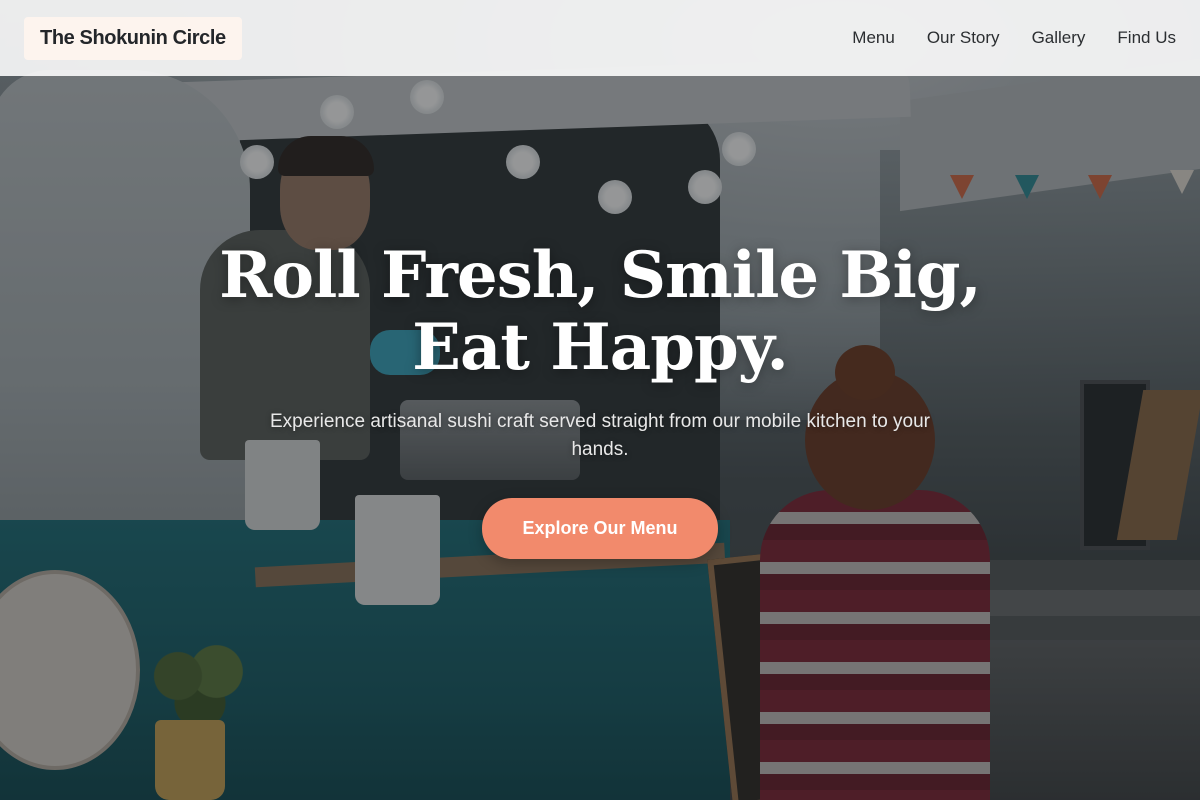  I want to click on nav-link-gallery: Gallery, so click(1059, 38).